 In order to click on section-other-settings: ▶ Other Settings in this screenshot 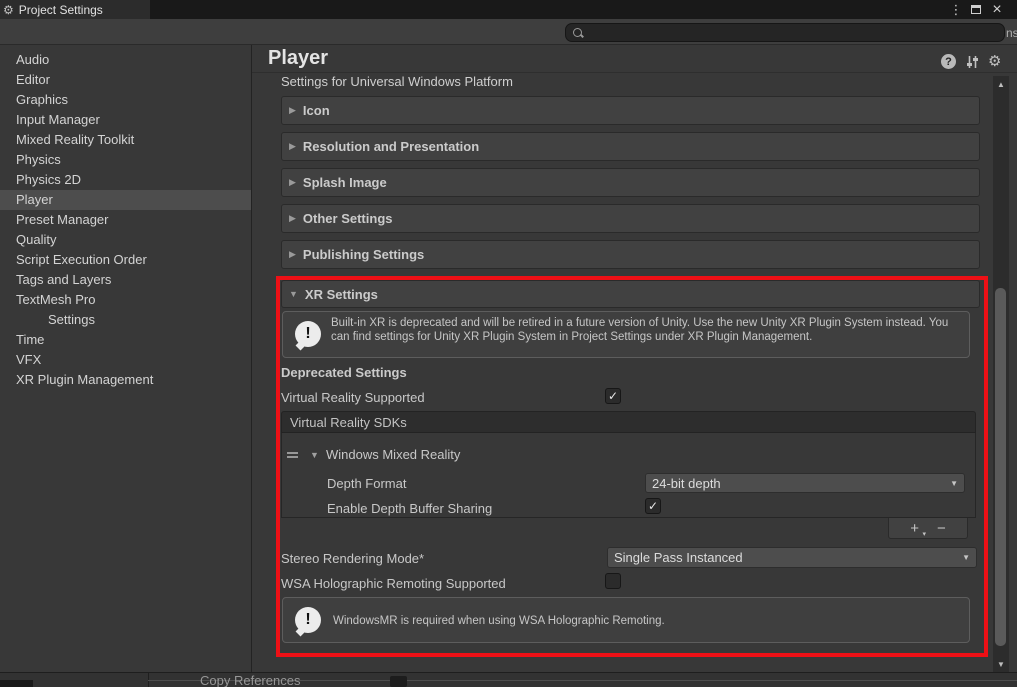, I will do `click(630, 218)`.